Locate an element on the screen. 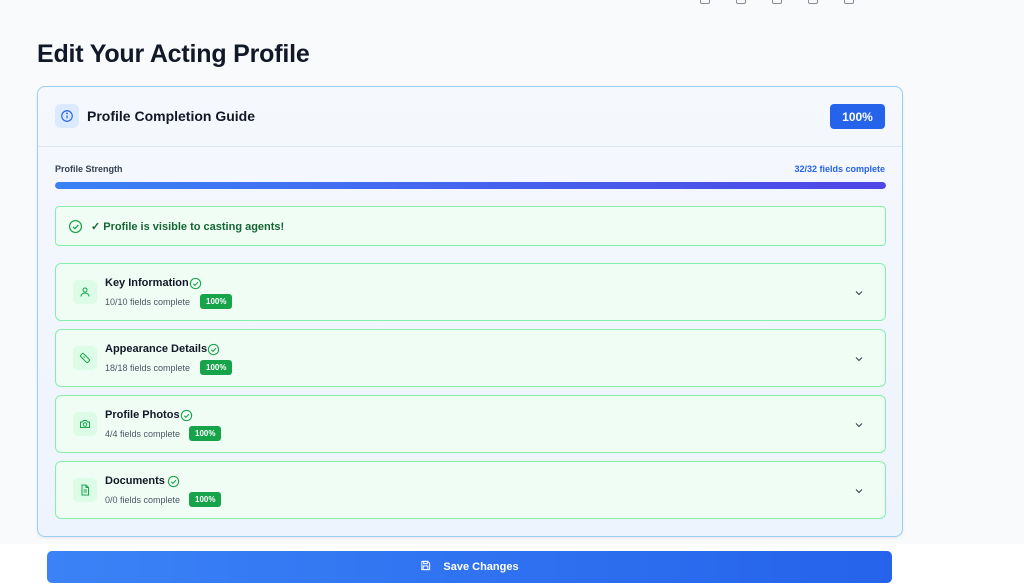 This screenshot has height=587, width=1024. save-button-label: Save Changes is located at coordinates (481, 567).